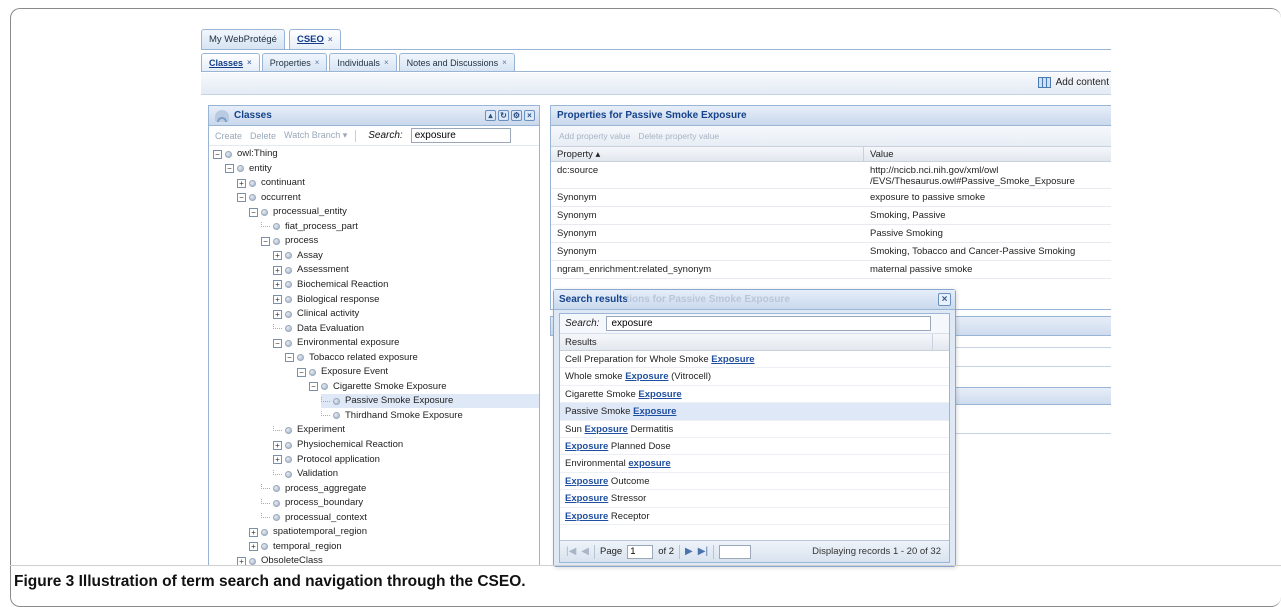 The height and width of the screenshot is (607, 1281). I want to click on tree-node: + ObsoleteClass, so click(280, 561).